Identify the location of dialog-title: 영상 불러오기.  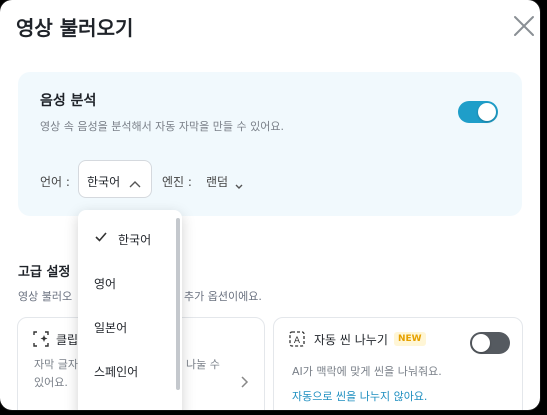
(75, 28).